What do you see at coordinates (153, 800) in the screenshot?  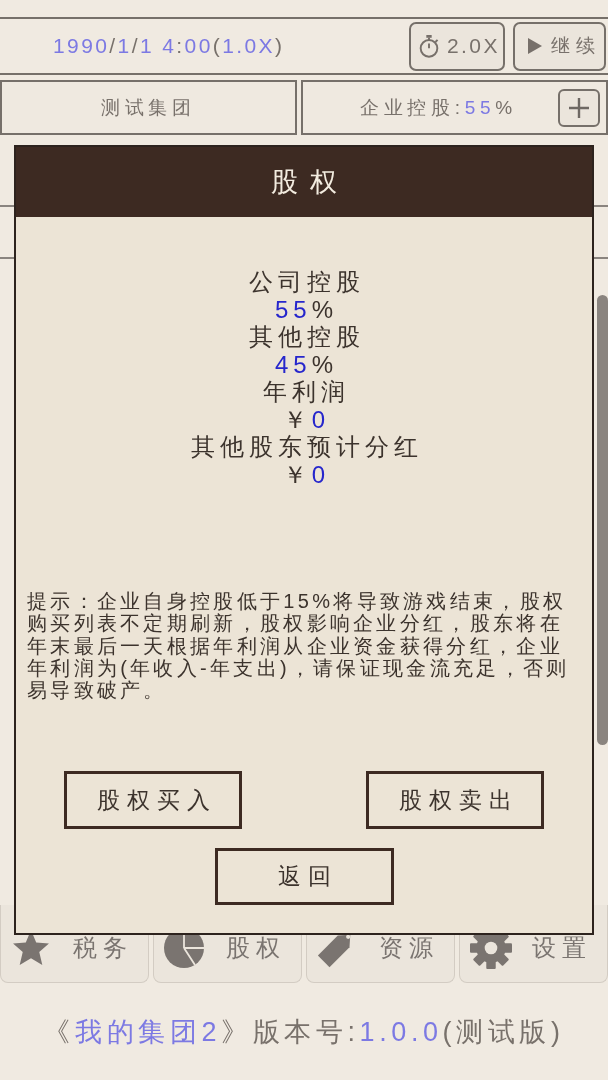 I see `buy-equity-button: 股权买入` at bounding box center [153, 800].